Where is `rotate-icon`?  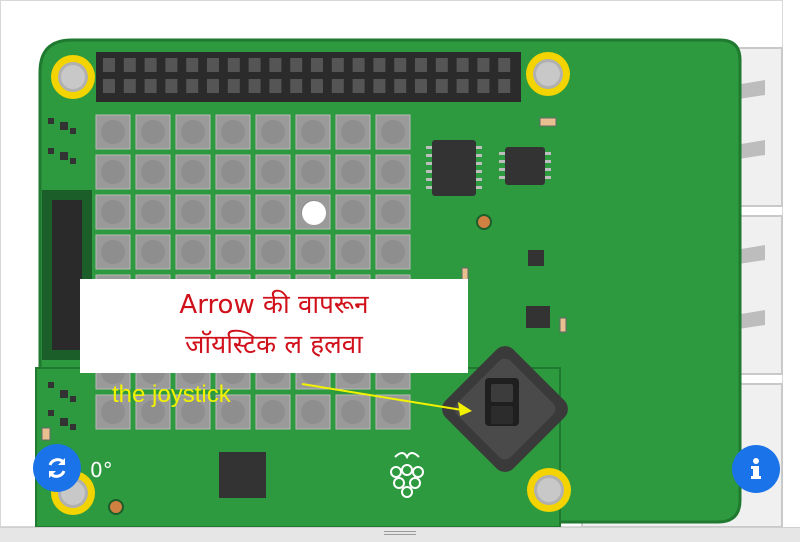 rotate-icon is located at coordinates (57, 468).